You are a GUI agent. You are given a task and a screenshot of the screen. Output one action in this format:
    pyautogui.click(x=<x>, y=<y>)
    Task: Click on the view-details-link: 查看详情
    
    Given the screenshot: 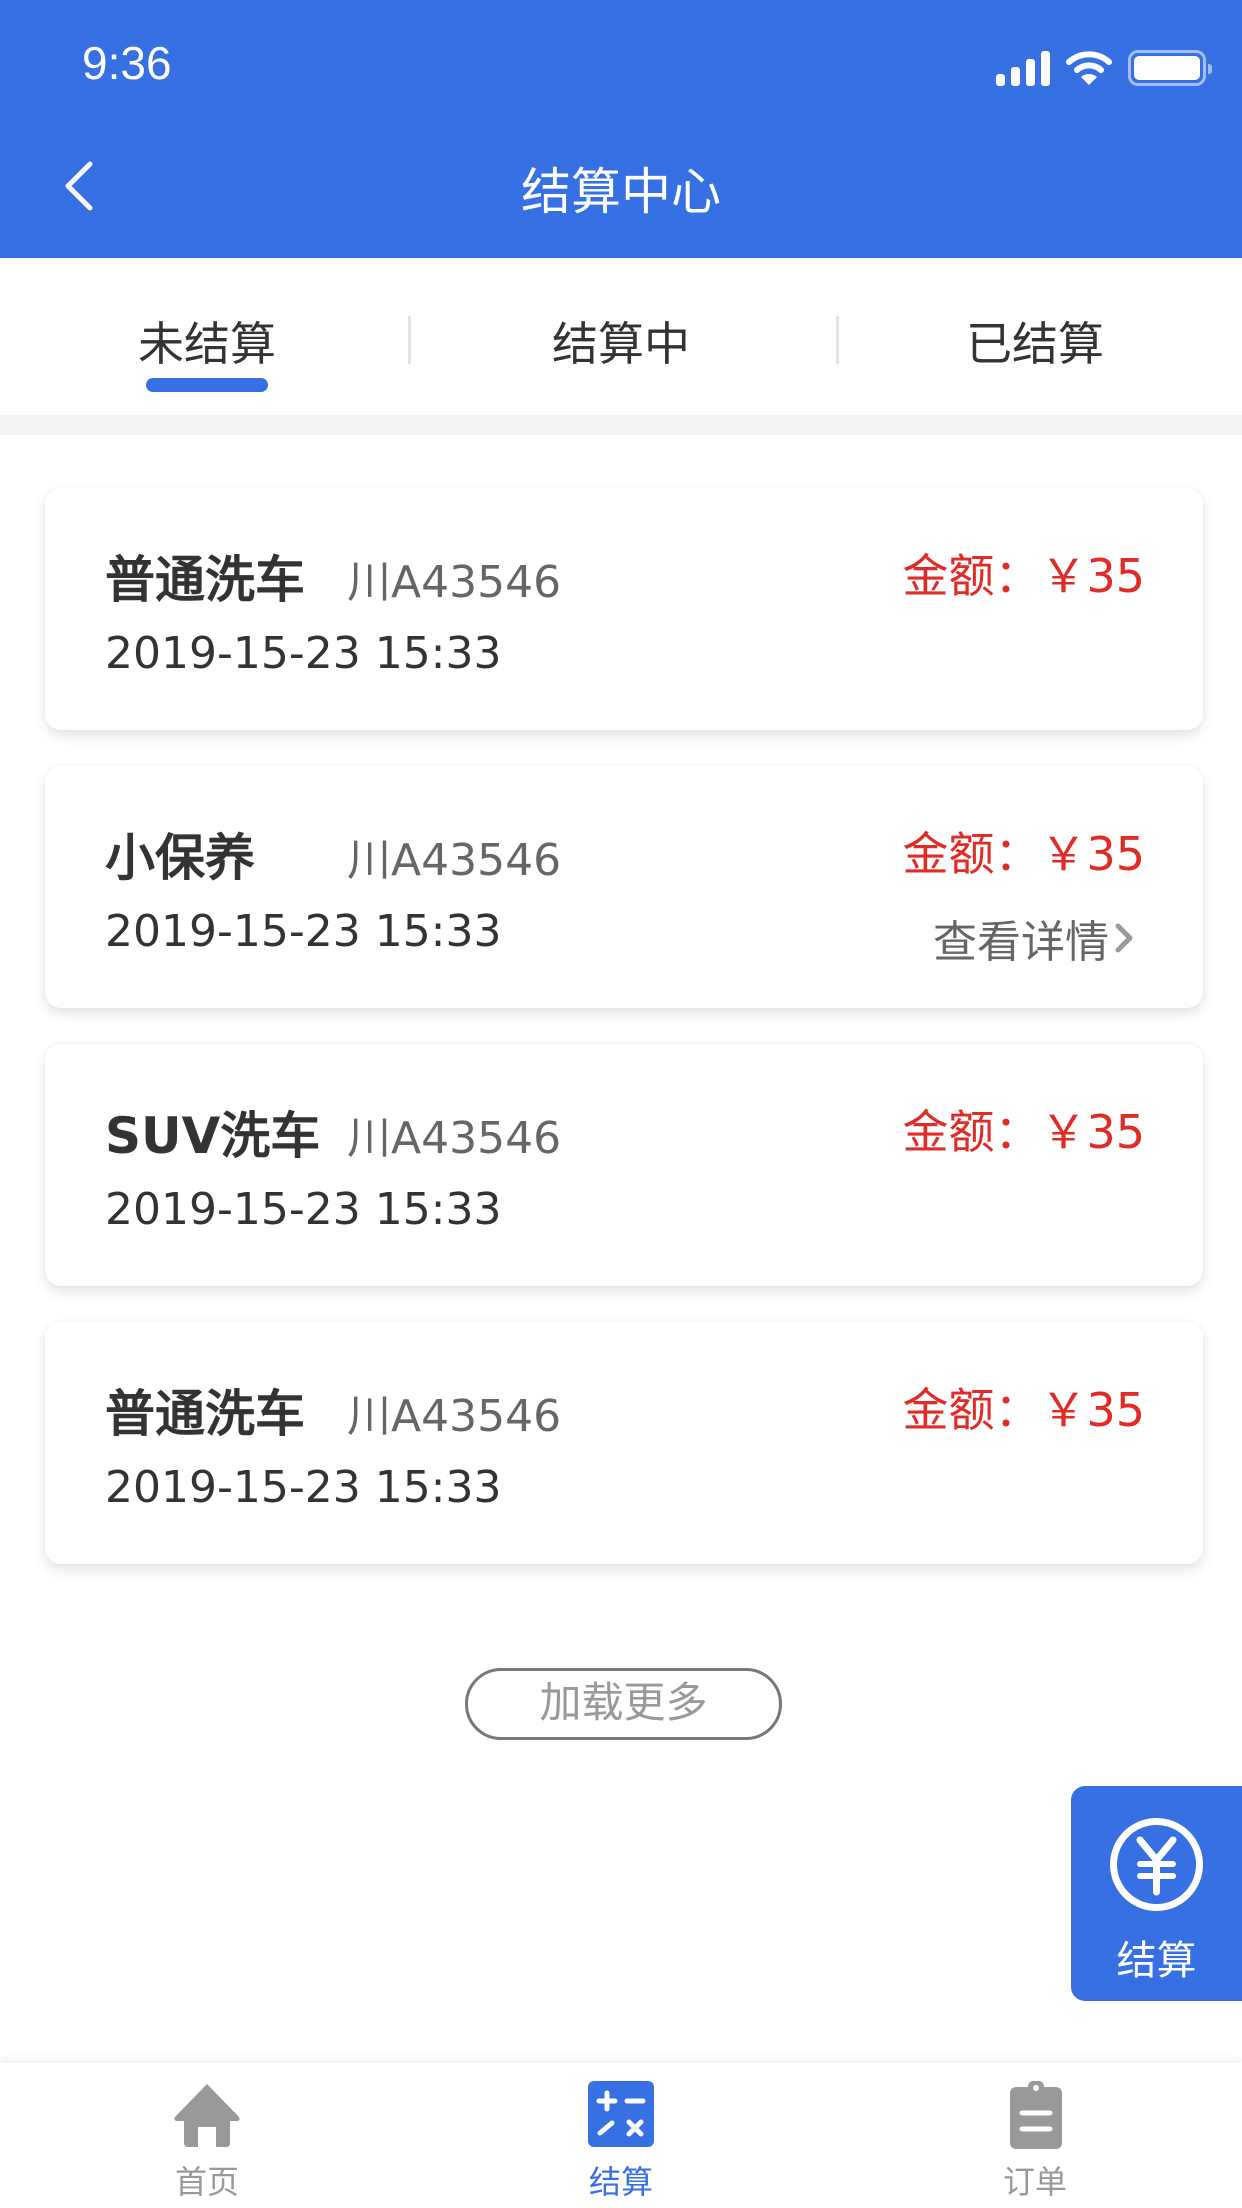 What is the action you would take?
    pyautogui.click(x=1034, y=938)
    